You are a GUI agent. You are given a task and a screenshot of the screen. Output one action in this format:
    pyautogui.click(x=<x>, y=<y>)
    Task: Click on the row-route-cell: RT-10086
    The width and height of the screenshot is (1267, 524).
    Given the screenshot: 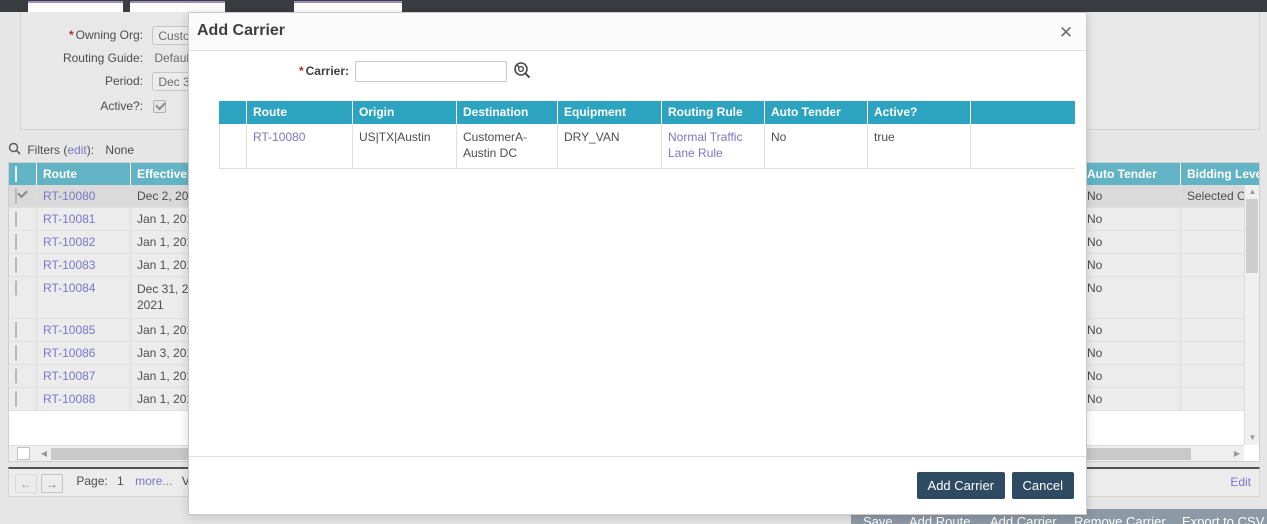 What is the action you would take?
    pyautogui.click(x=84, y=353)
    